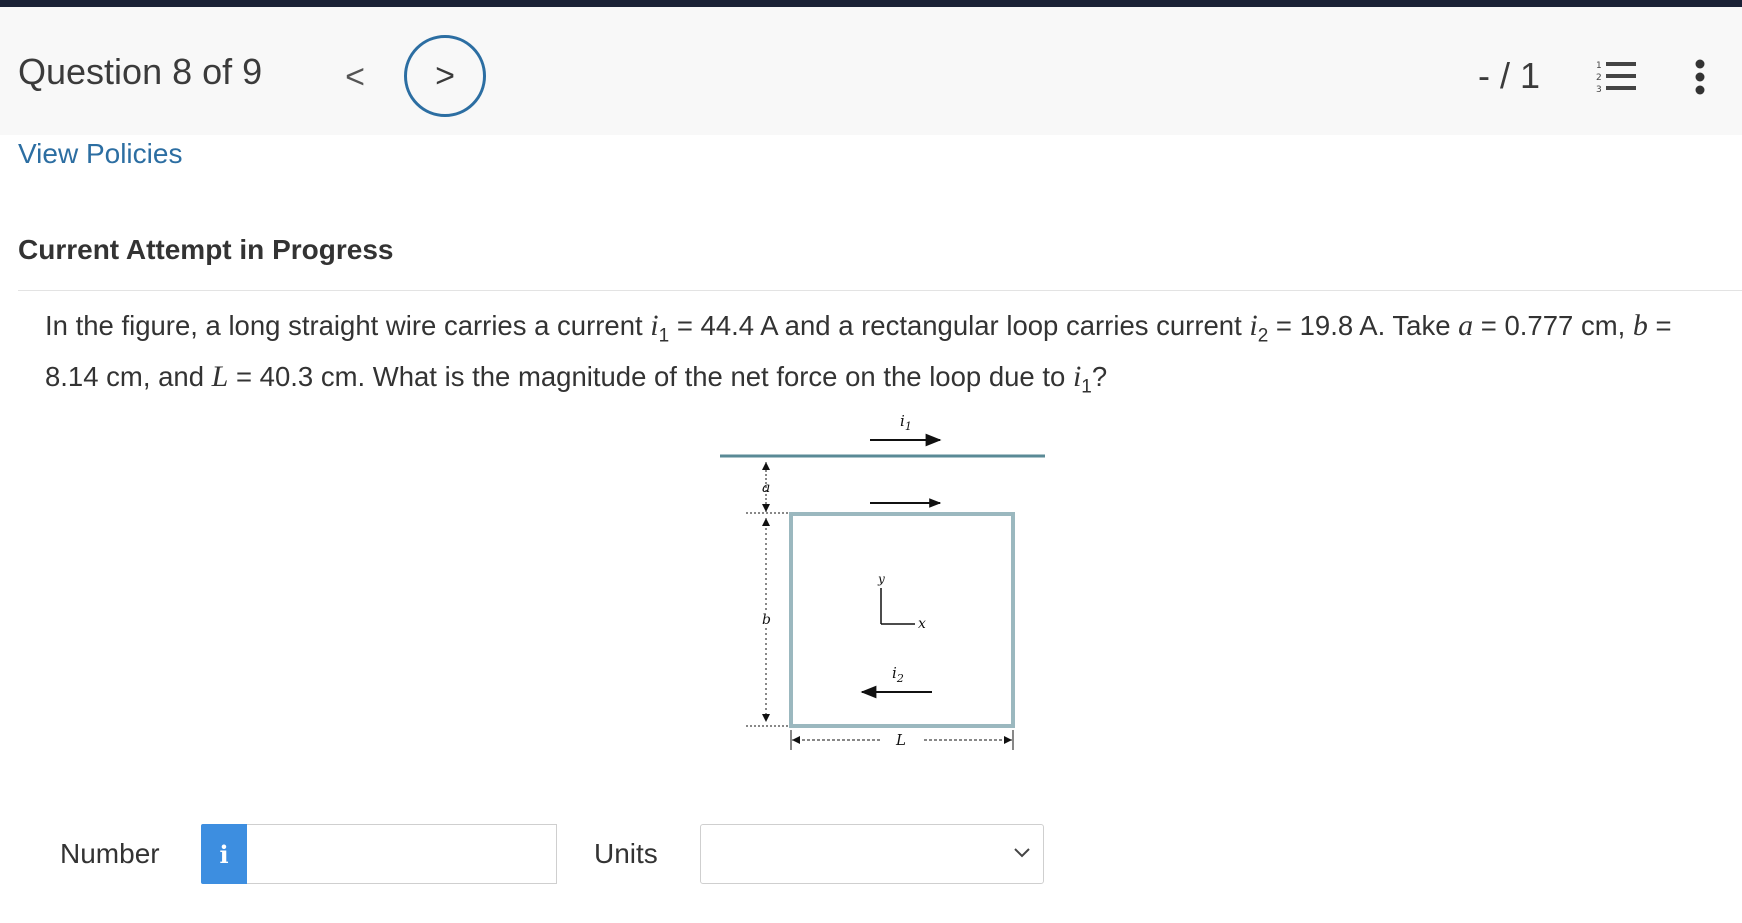  What do you see at coordinates (1599, 78) in the screenshot?
I see `svg-text: 2` at bounding box center [1599, 78].